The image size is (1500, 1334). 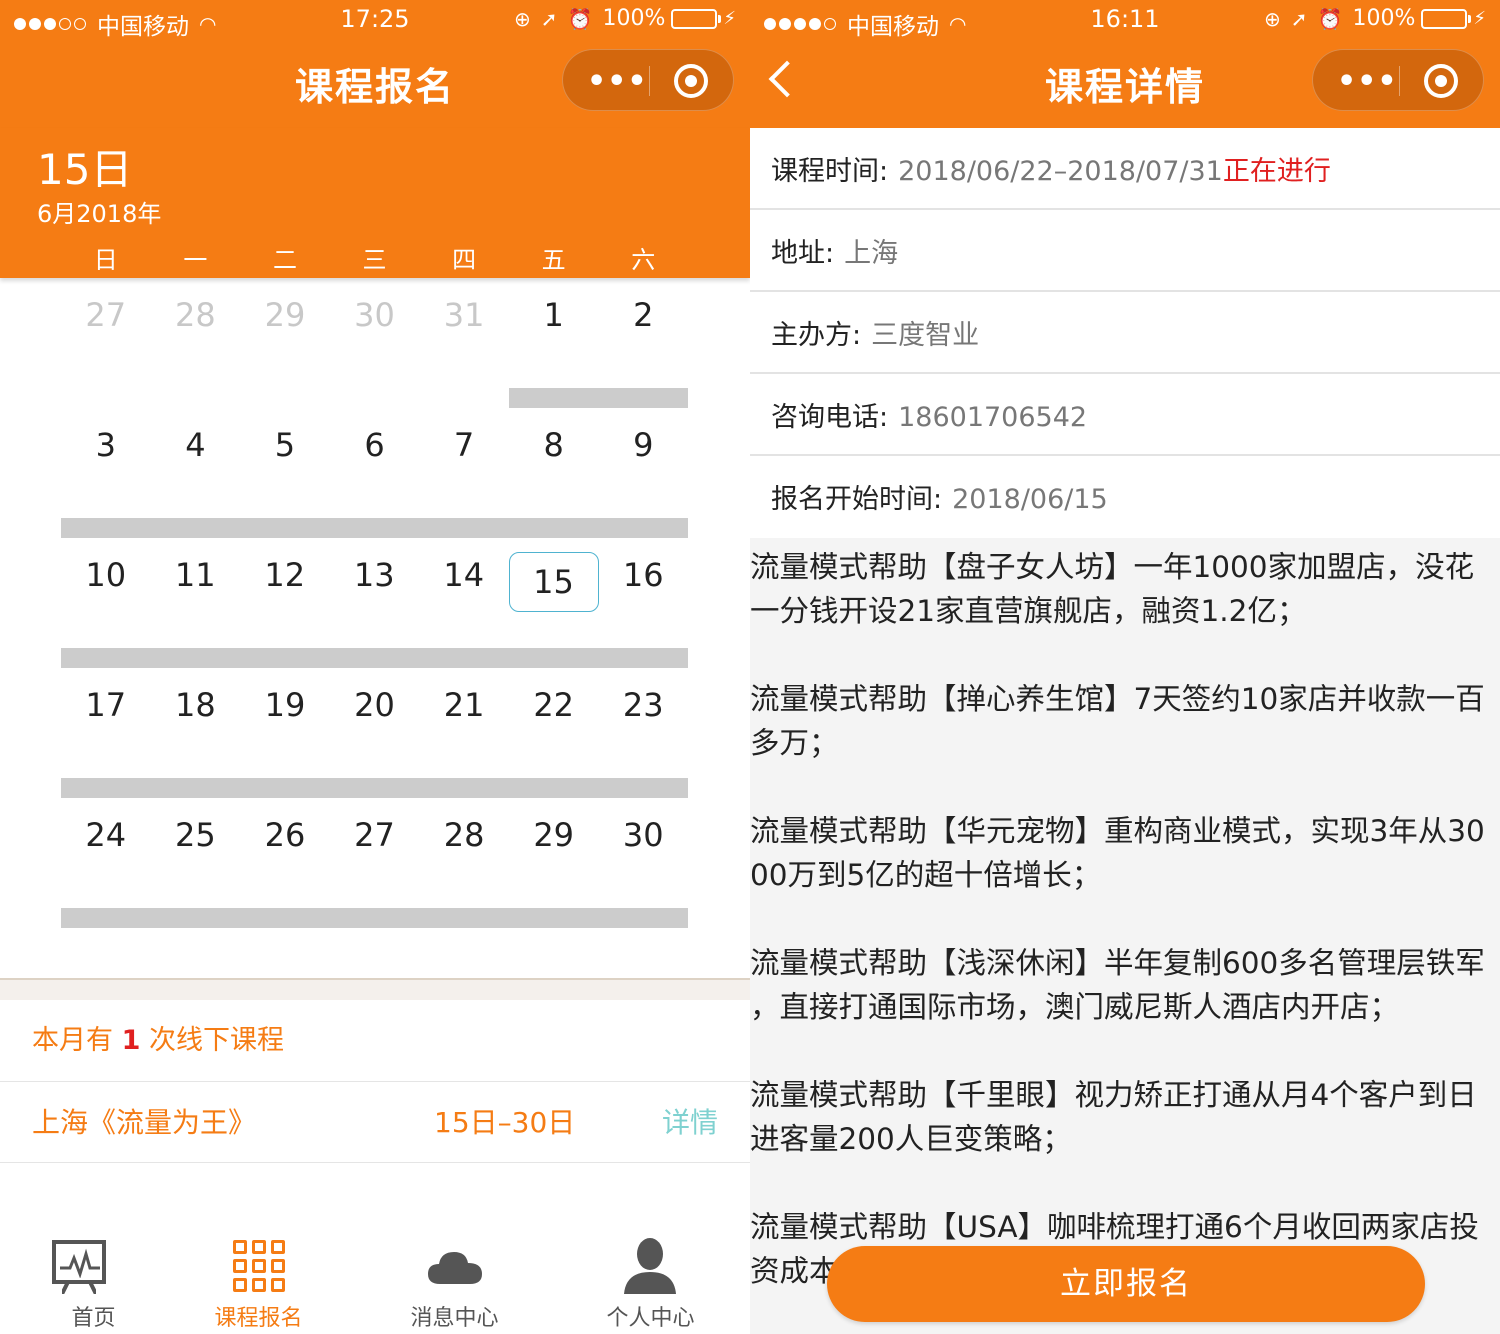 What do you see at coordinates (464, 343) in the screenshot?
I see `calendar-day: 31` at bounding box center [464, 343].